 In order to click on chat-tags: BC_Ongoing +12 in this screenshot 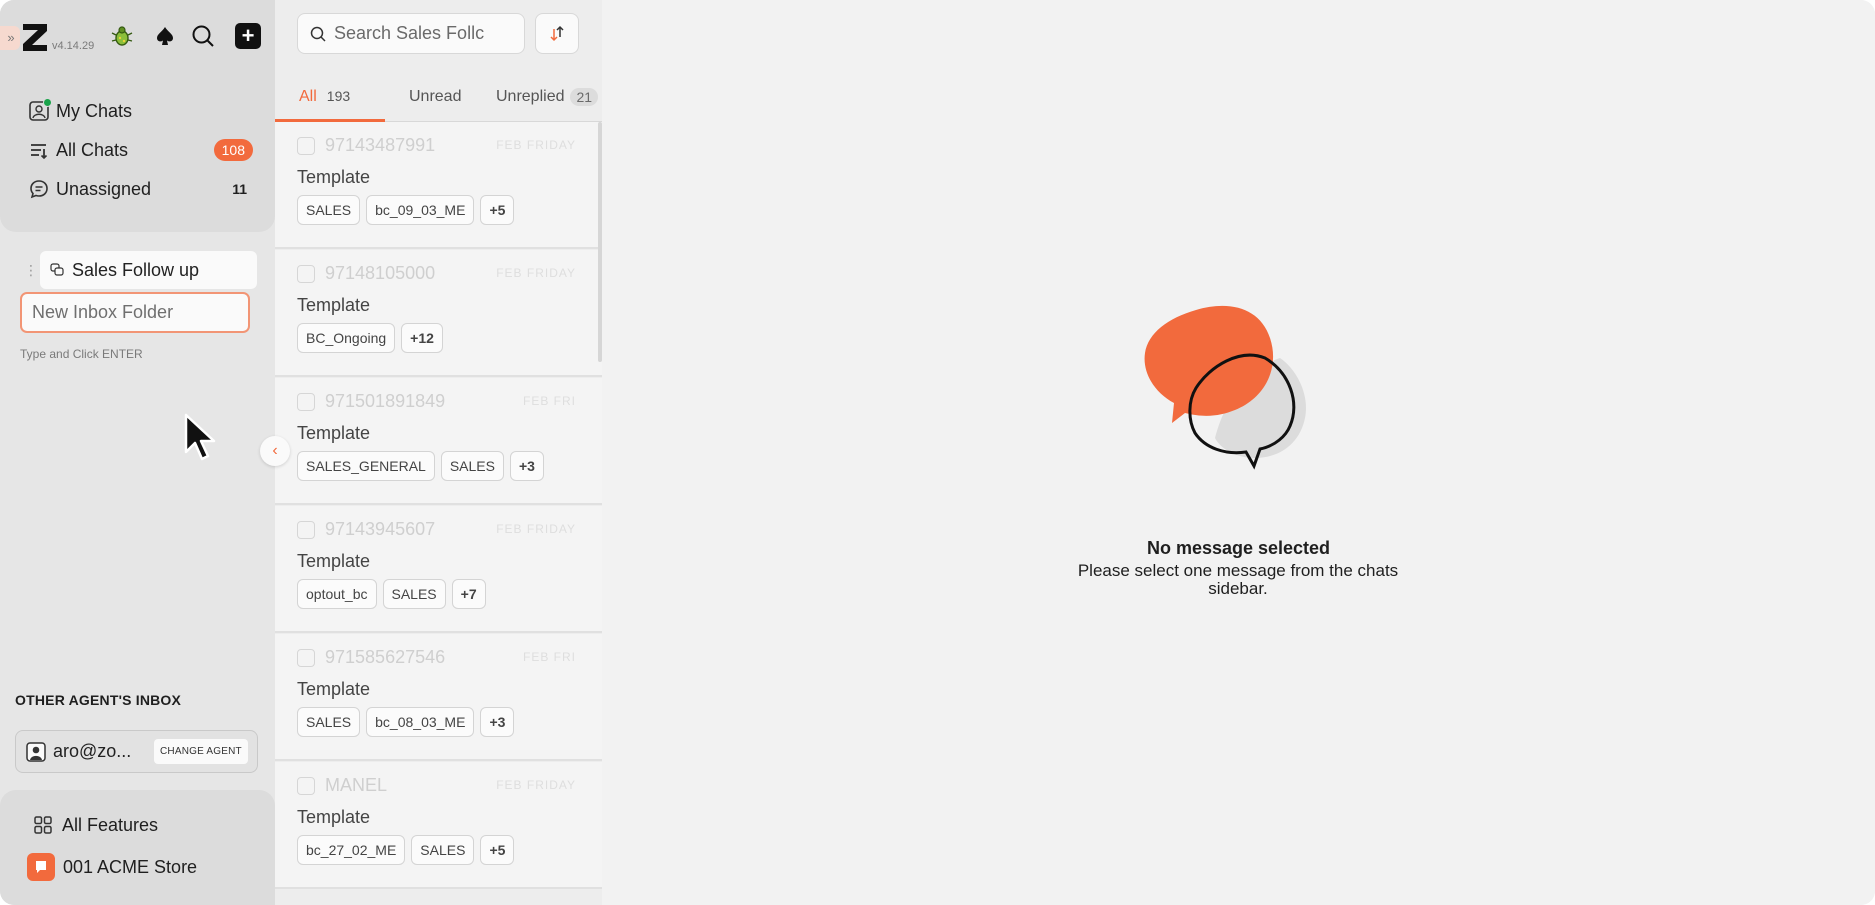, I will do `click(373, 338)`.